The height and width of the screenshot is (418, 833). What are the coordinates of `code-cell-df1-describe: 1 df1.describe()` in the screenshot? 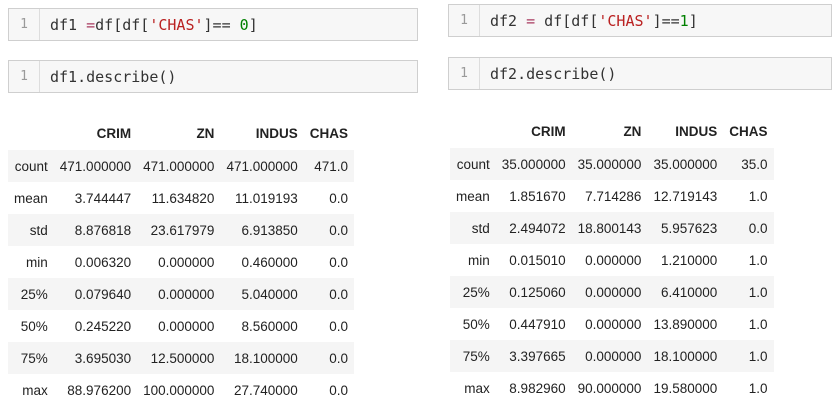 It's located at (213, 76).